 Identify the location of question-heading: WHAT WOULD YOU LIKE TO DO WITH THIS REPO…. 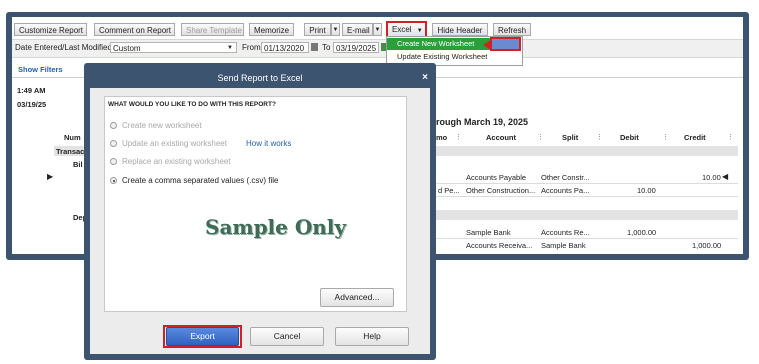
(192, 104).